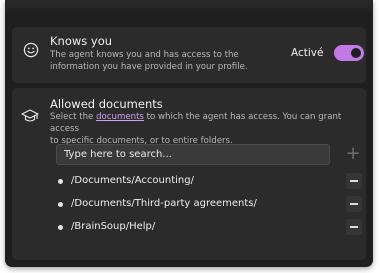 Image resolution: width=380 pixels, height=273 pixels. I want to click on document-path: /BrainSoup/Help/, so click(113, 226).